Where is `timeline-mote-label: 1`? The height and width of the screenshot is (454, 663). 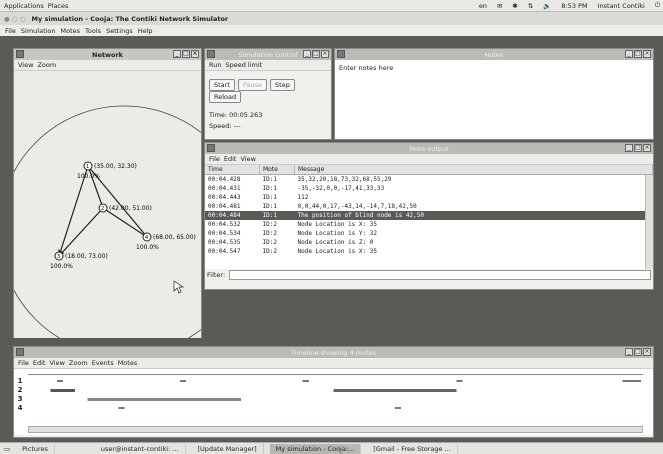
timeline-mote-label: 1 is located at coordinates (20, 381).